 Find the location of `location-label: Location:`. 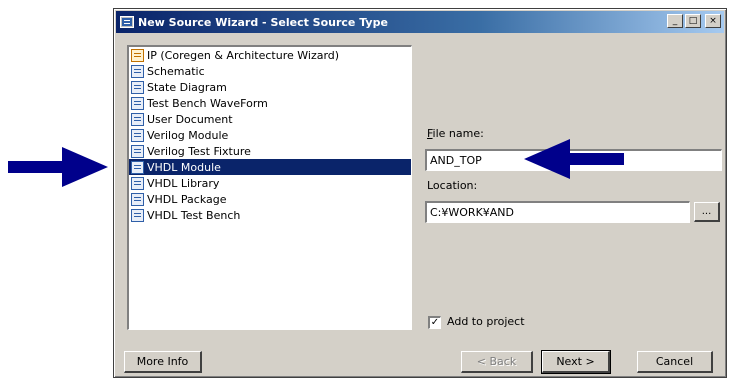

location-label: Location: is located at coordinates (452, 185).